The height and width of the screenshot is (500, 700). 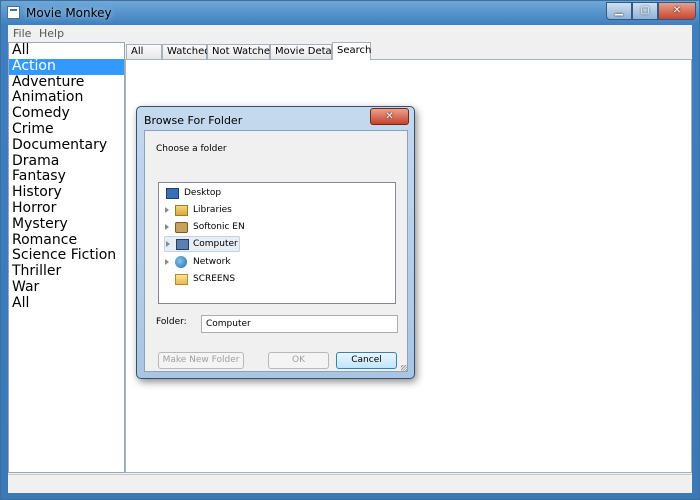 What do you see at coordinates (66, 240) in the screenshot?
I see `genre-item: Romance` at bounding box center [66, 240].